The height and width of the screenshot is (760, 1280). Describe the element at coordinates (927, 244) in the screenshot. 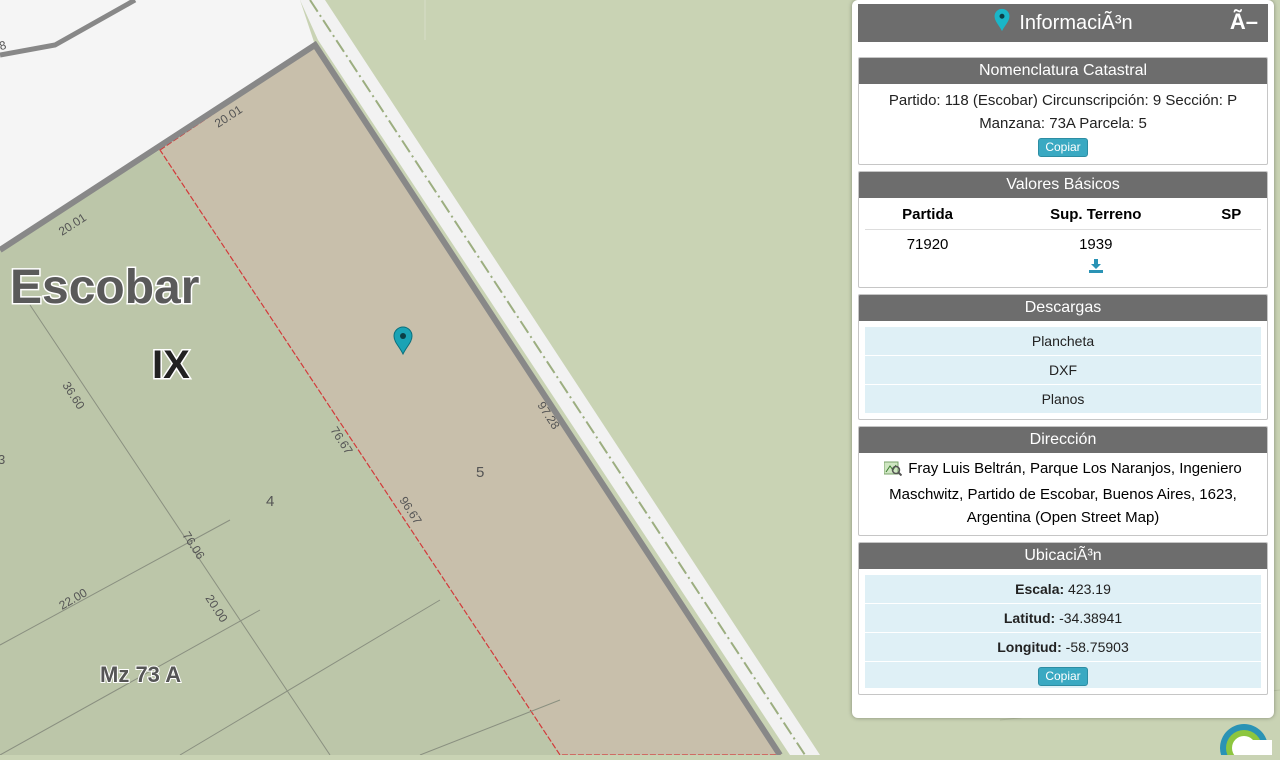

I see `cell-partida: 71920` at that location.